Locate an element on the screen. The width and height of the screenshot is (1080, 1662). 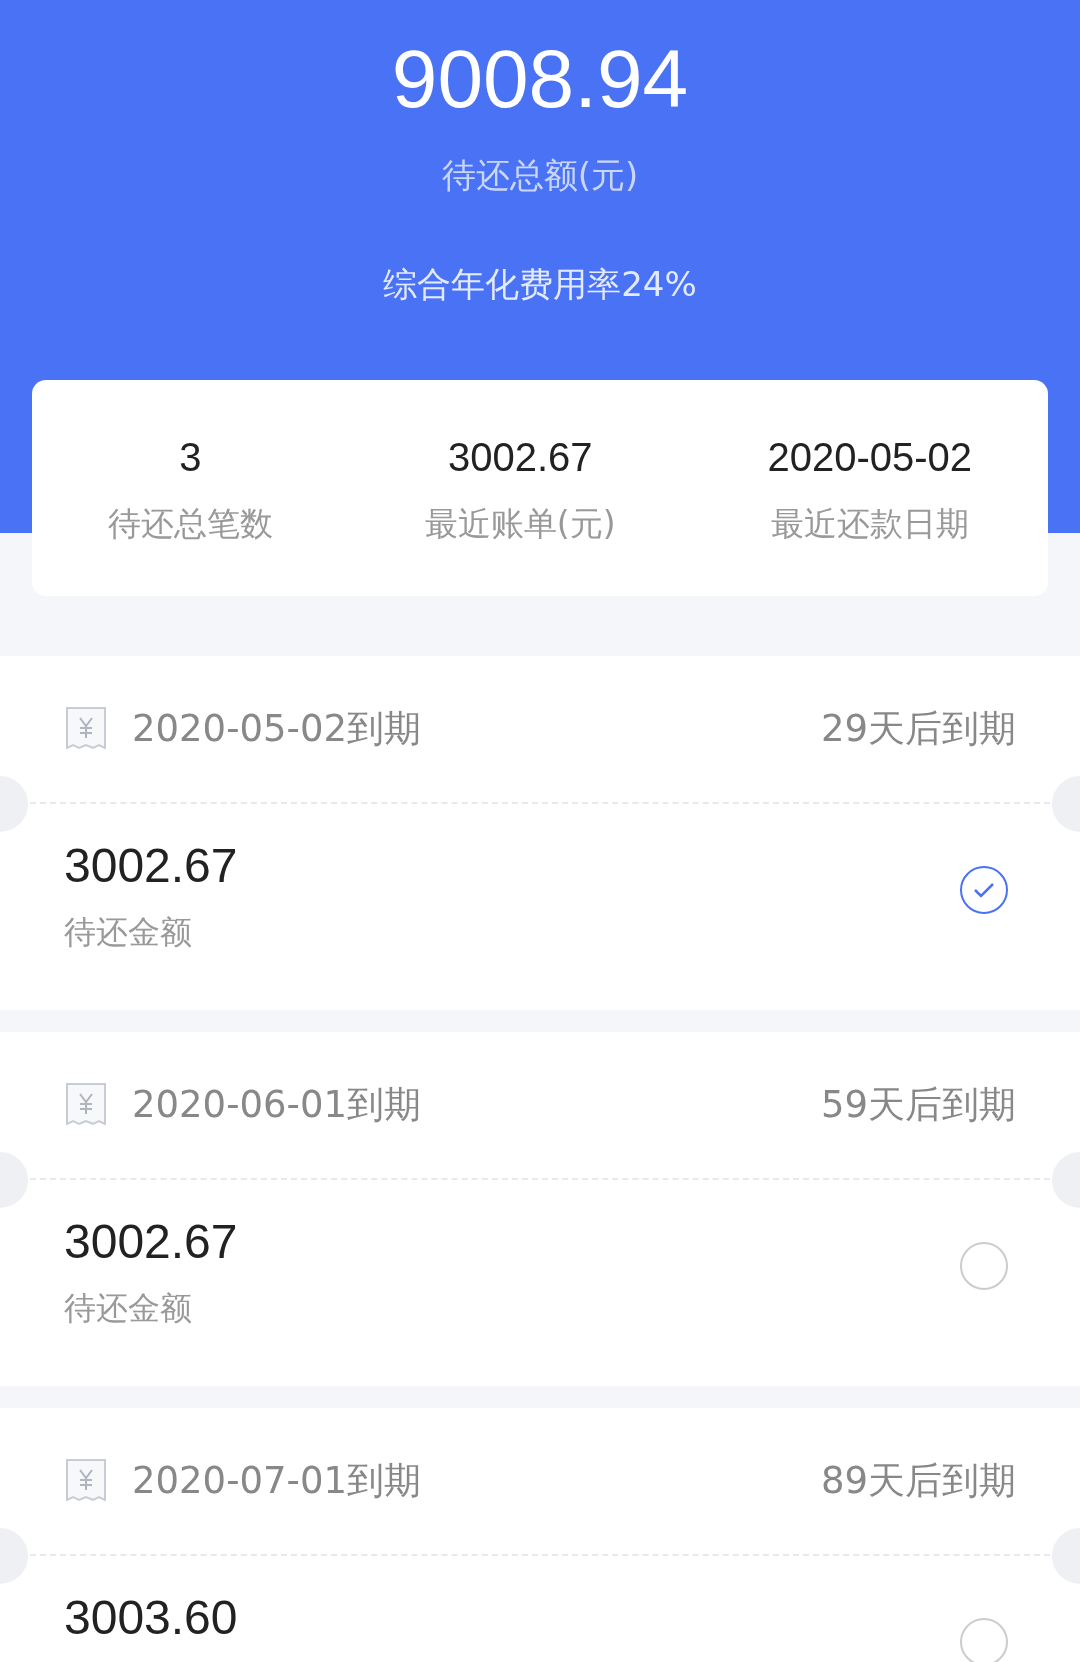
stat-value: 3 is located at coordinates (190, 458).